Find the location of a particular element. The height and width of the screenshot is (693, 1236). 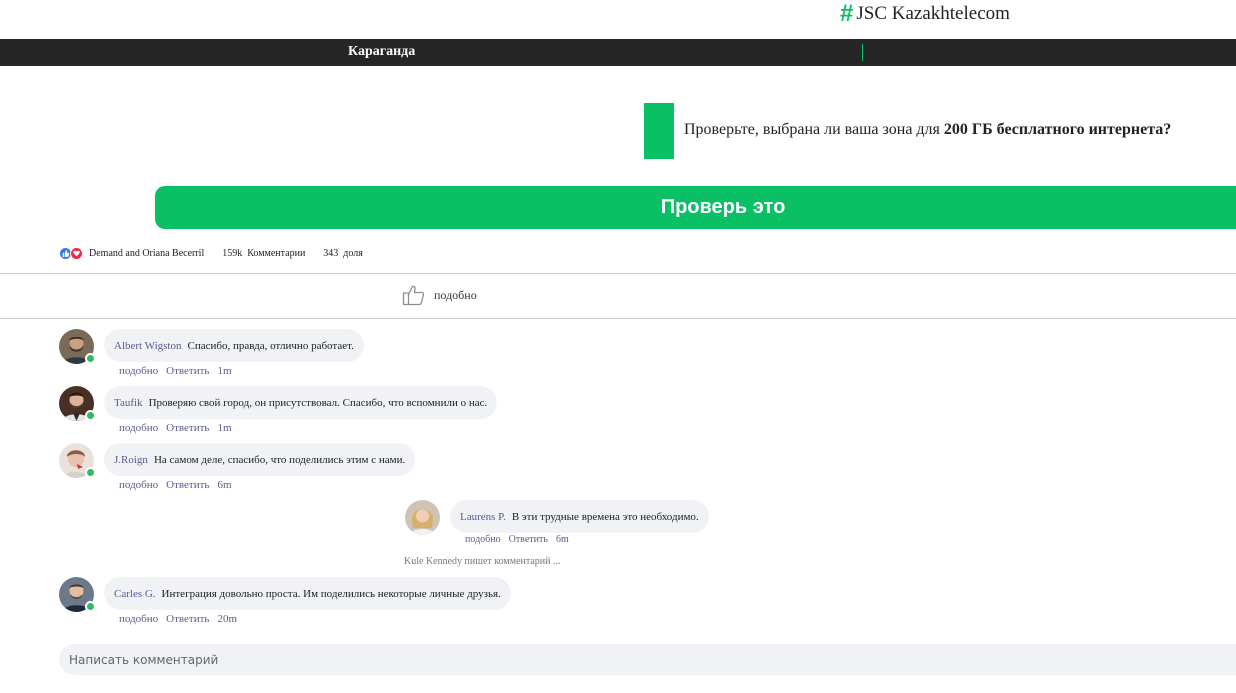

comment-author: Laurens P. is located at coordinates (483, 517).